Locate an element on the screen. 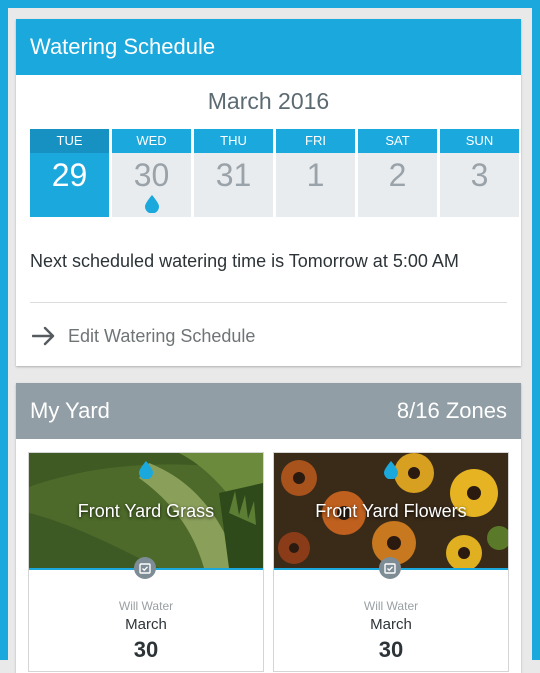 The image size is (540, 673). zone-name: Front Yard Grass is located at coordinates (146, 511).